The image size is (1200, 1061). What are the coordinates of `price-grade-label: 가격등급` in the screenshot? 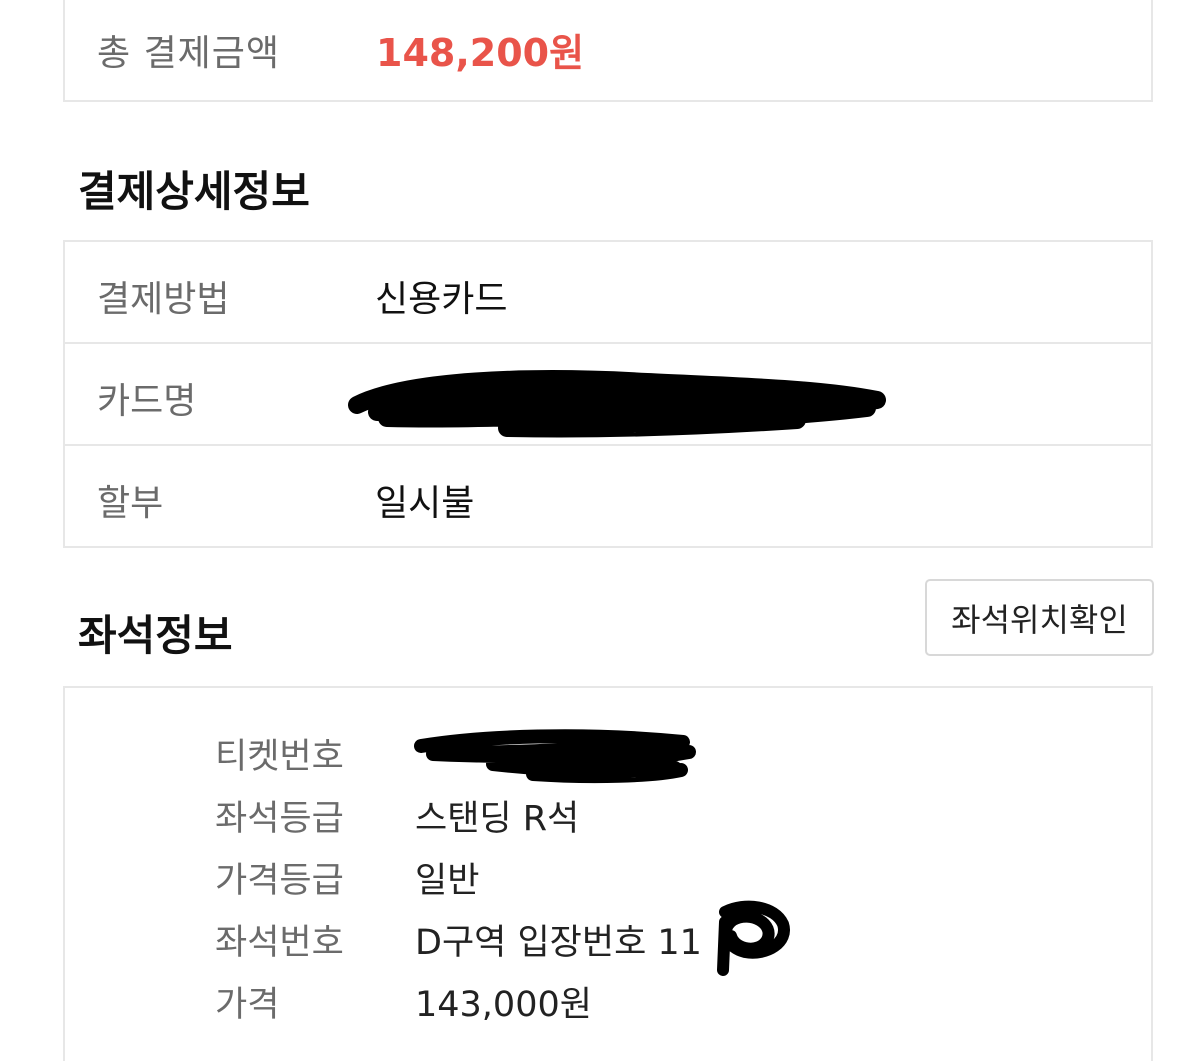 It's located at (279, 881).